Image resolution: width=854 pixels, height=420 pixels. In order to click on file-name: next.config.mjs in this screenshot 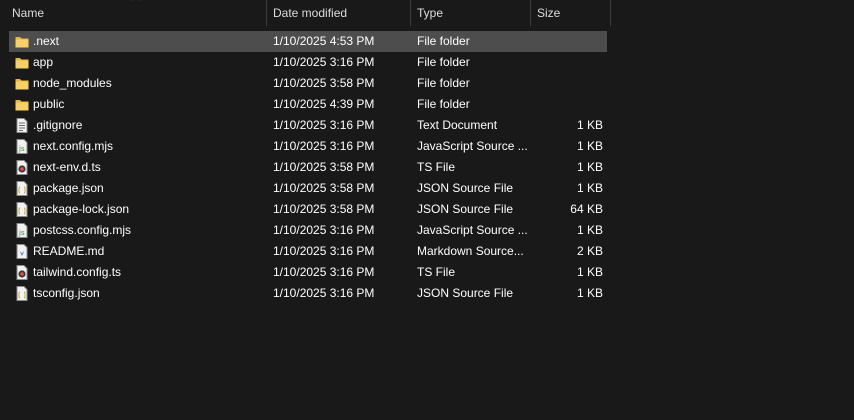, I will do `click(73, 146)`.